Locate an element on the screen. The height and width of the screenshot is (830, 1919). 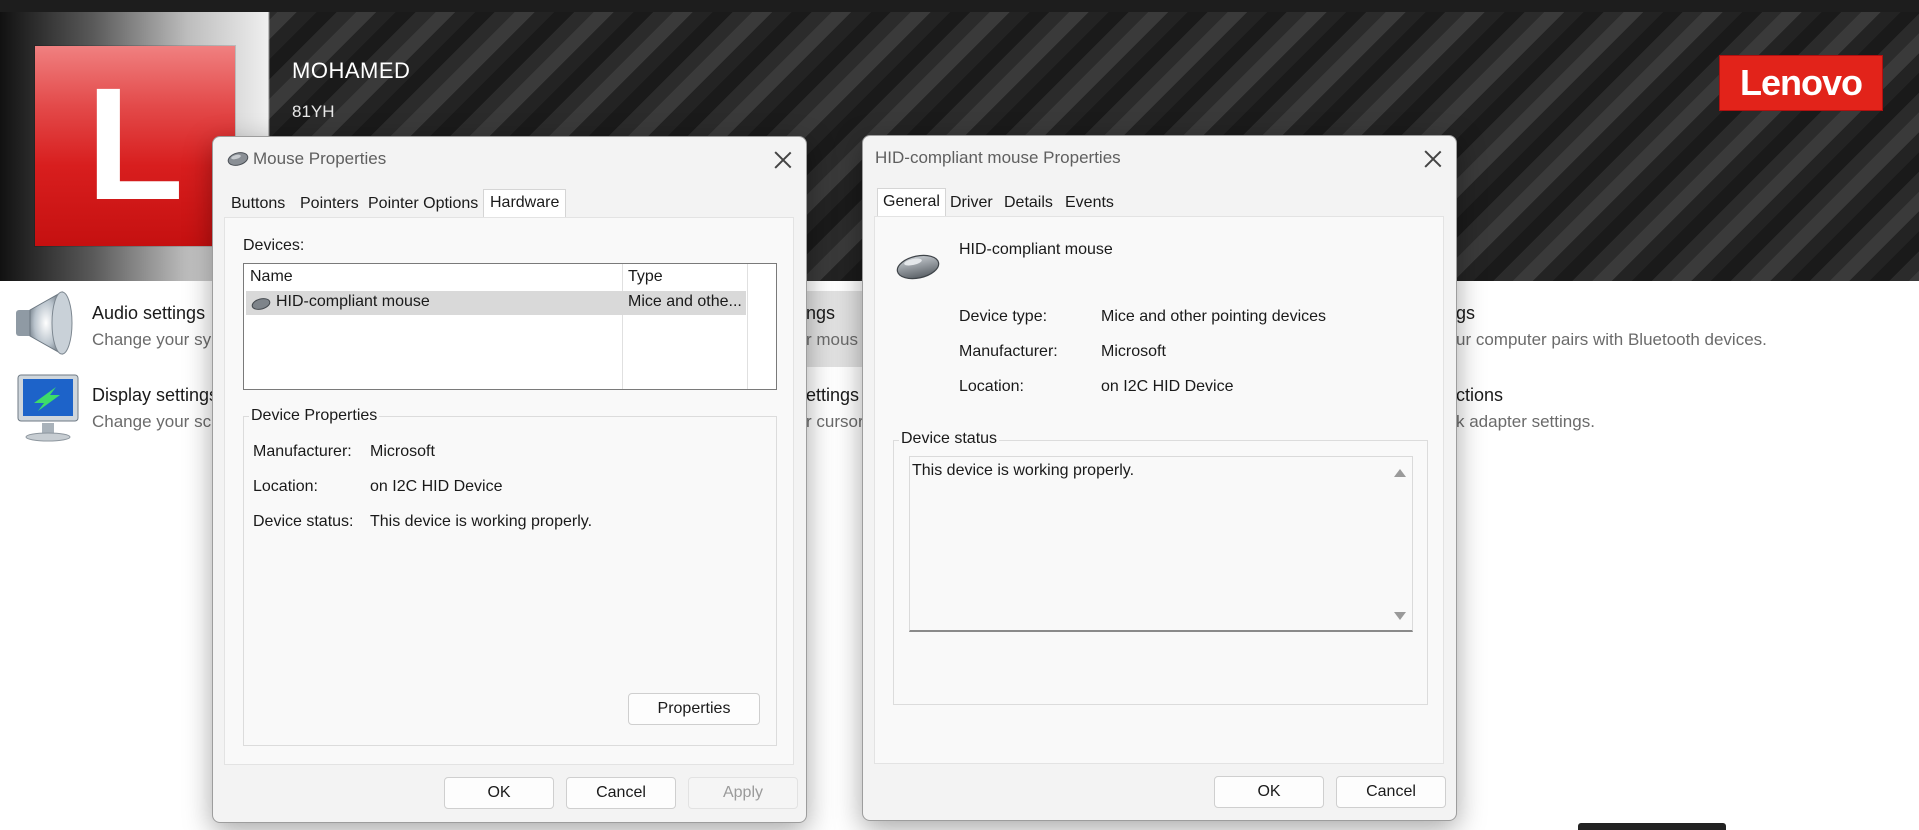
device-type-value: Mice and other pointing devices is located at coordinates (1214, 316).